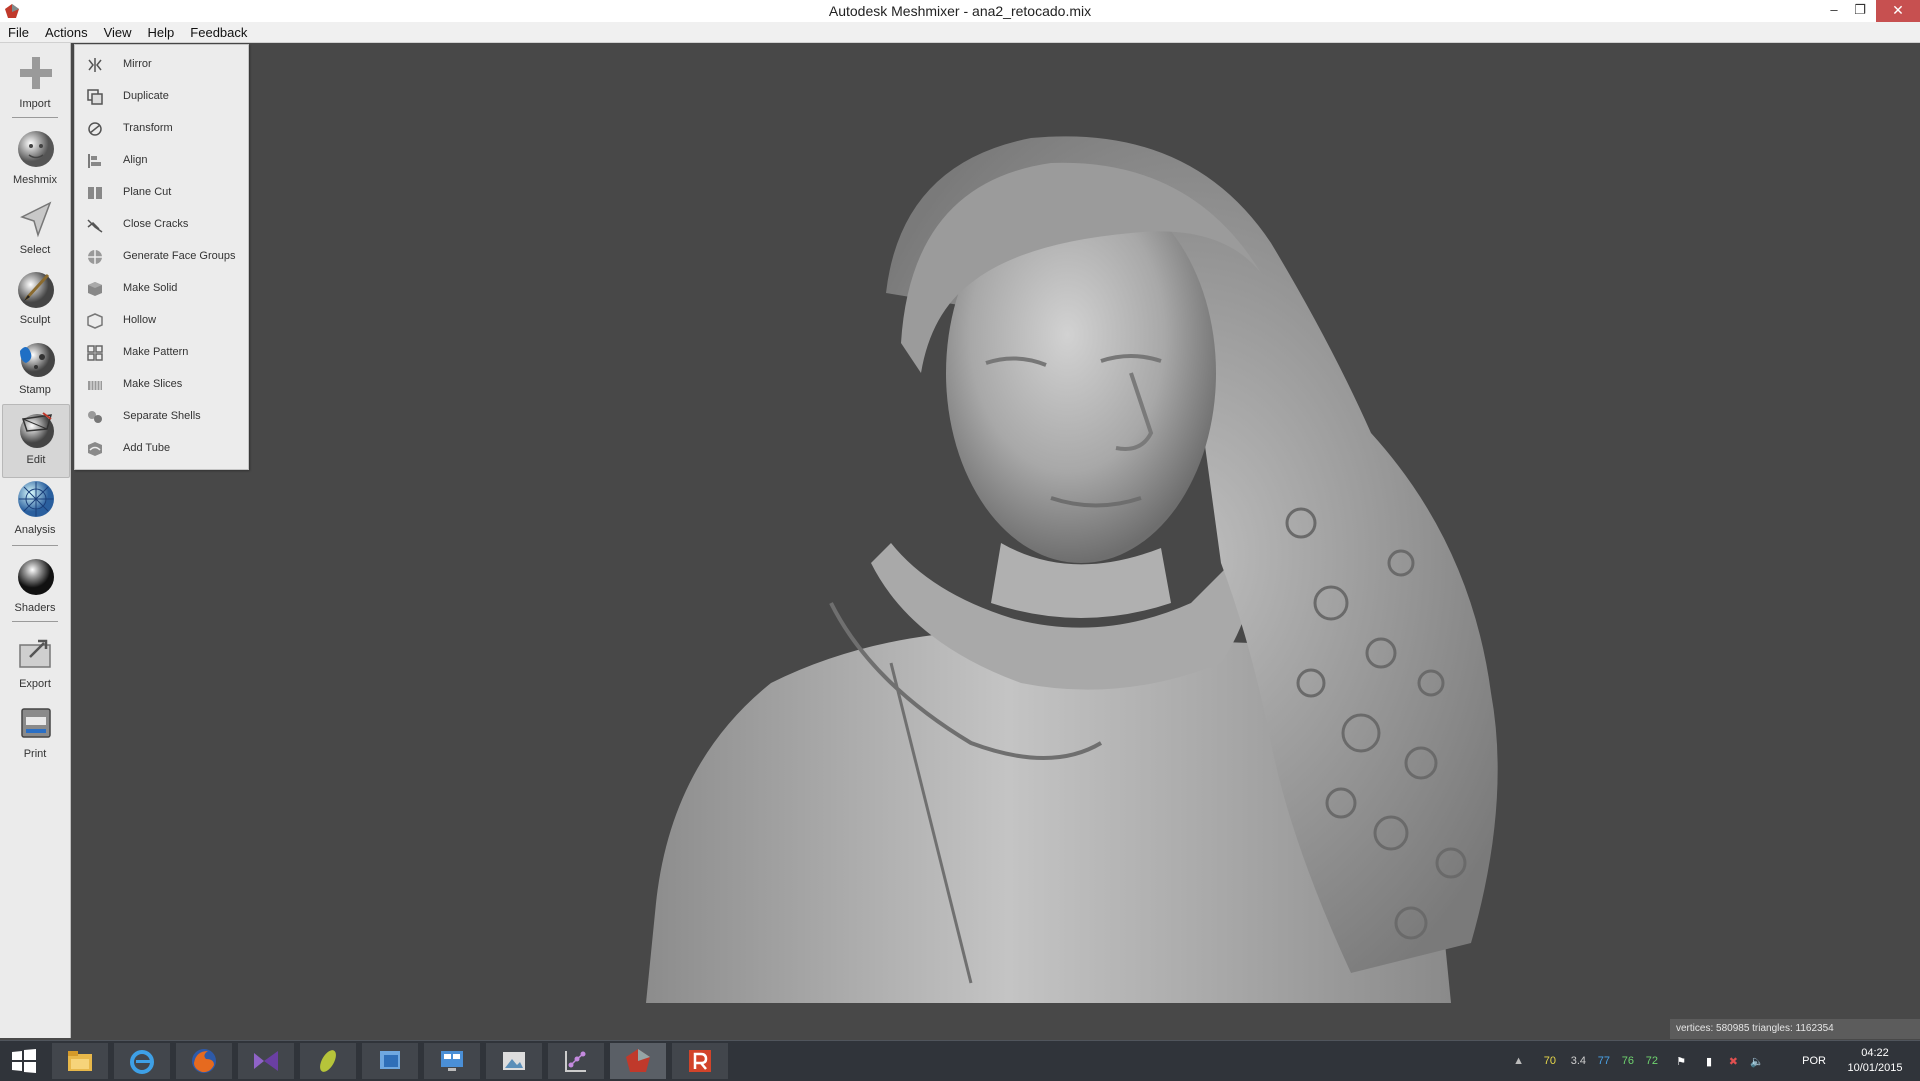  What do you see at coordinates (35, 589) in the screenshot?
I see `tool-shaders: Shaders` at bounding box center [35, 589].